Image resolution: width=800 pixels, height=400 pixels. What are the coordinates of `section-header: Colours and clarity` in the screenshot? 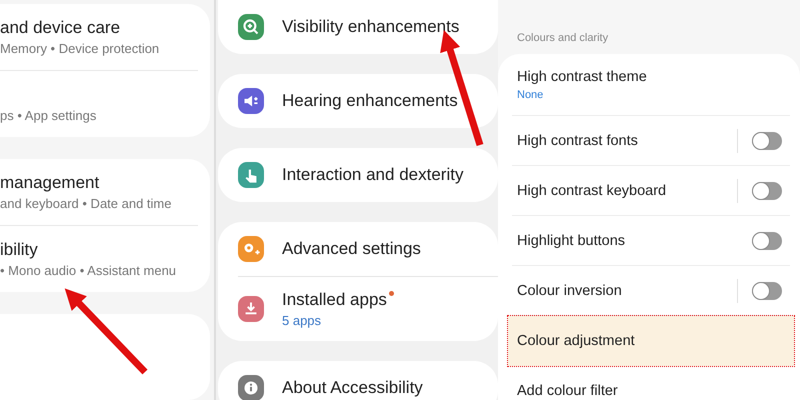 It's located at (563, 38).